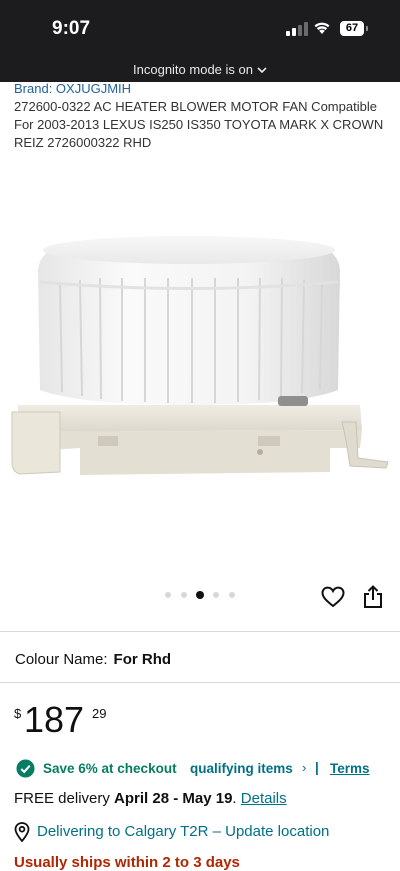 The image size is (400, 871). Describe the element at coordinates (304, 767) in the screenshot. I see `chevron-right-icon: ›` at that location.